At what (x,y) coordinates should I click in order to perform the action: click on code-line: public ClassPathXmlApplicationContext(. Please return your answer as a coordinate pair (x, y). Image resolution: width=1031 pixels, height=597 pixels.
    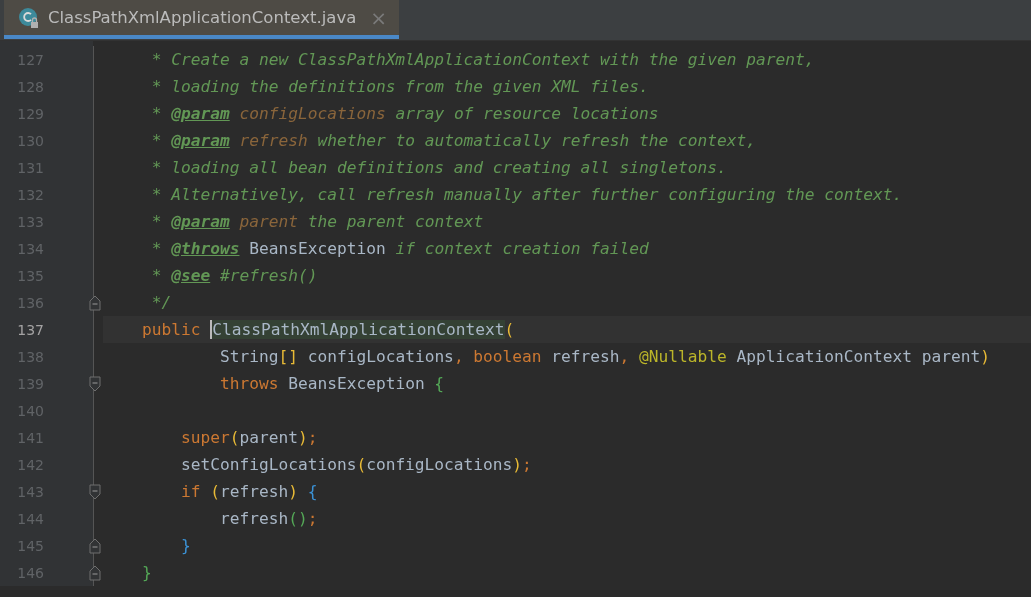
    Looking at the image, I should click on (327, 330).